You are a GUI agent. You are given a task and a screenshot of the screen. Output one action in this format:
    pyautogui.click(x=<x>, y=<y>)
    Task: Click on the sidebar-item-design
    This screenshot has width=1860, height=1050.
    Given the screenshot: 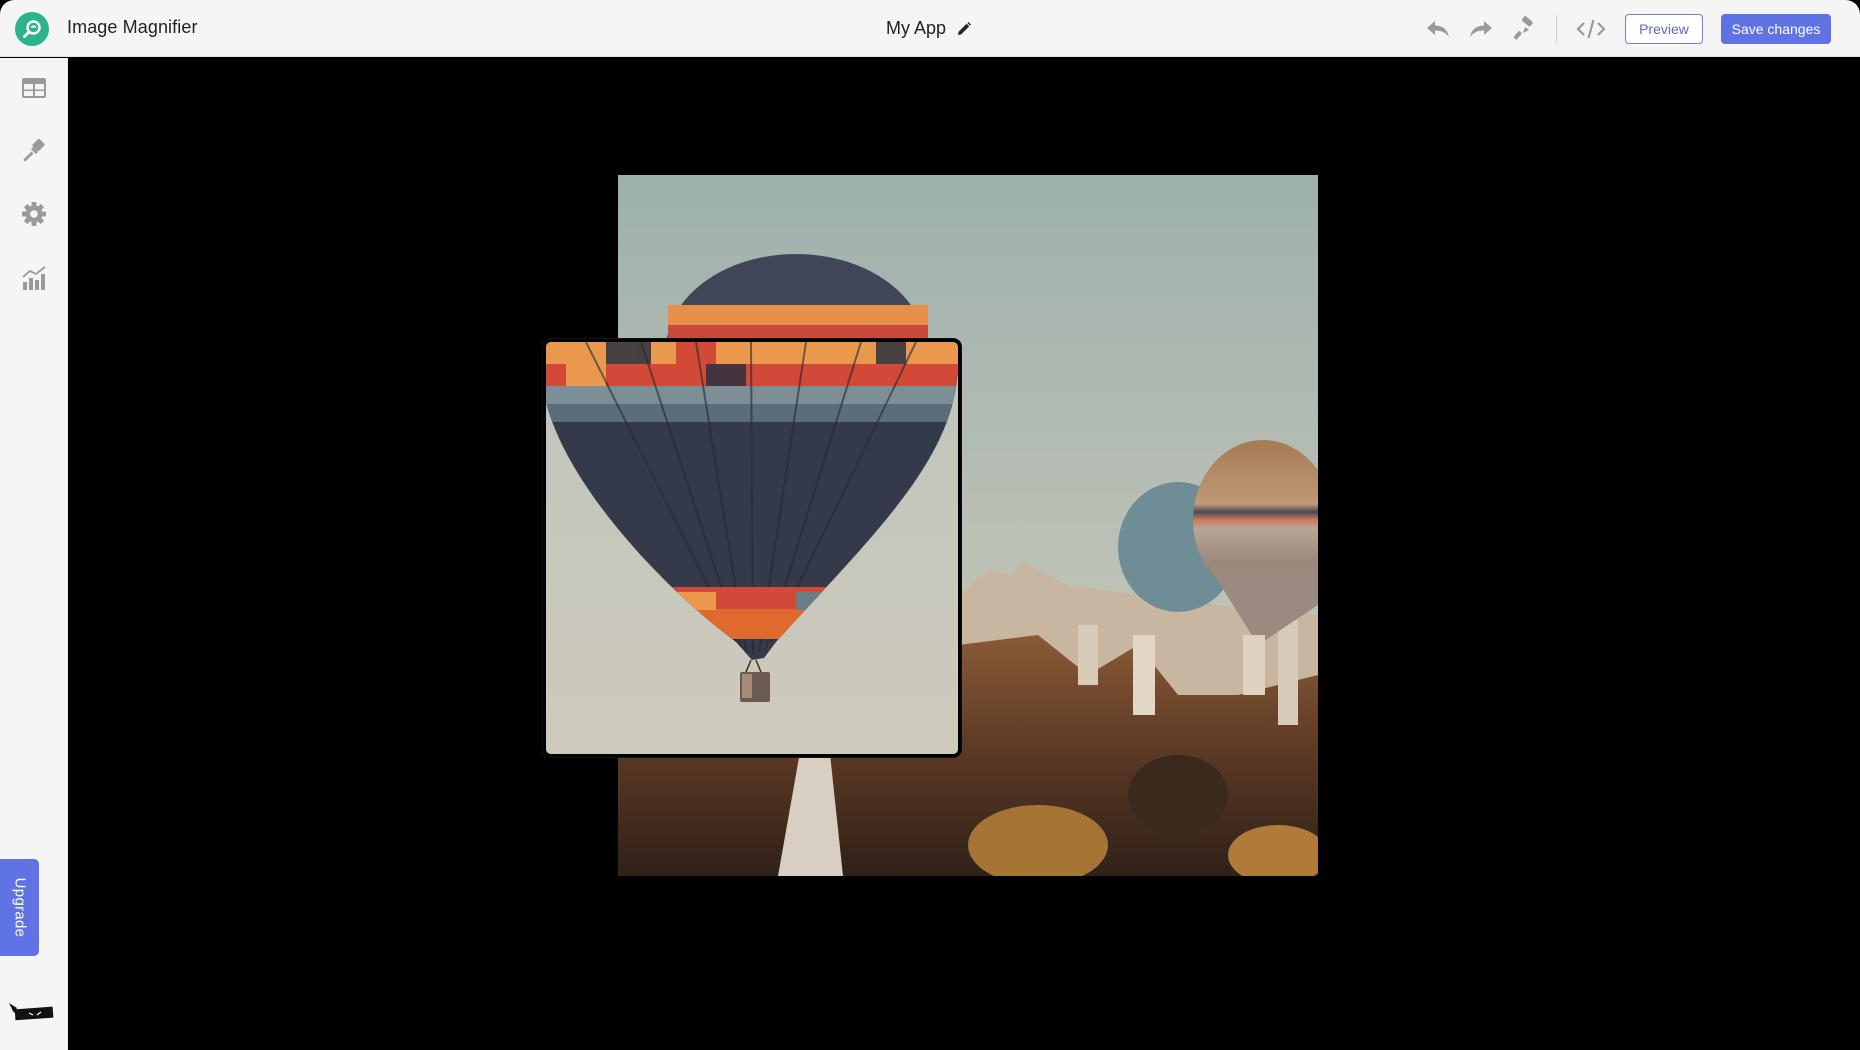 What is the action you would take?
    pyautogui.click(x=34, y=151)
    